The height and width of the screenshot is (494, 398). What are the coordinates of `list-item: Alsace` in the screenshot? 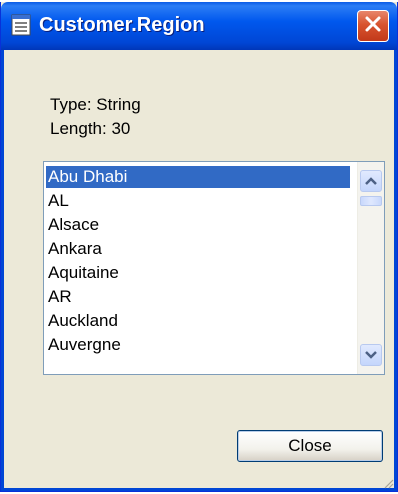 It's located at (198, 225).